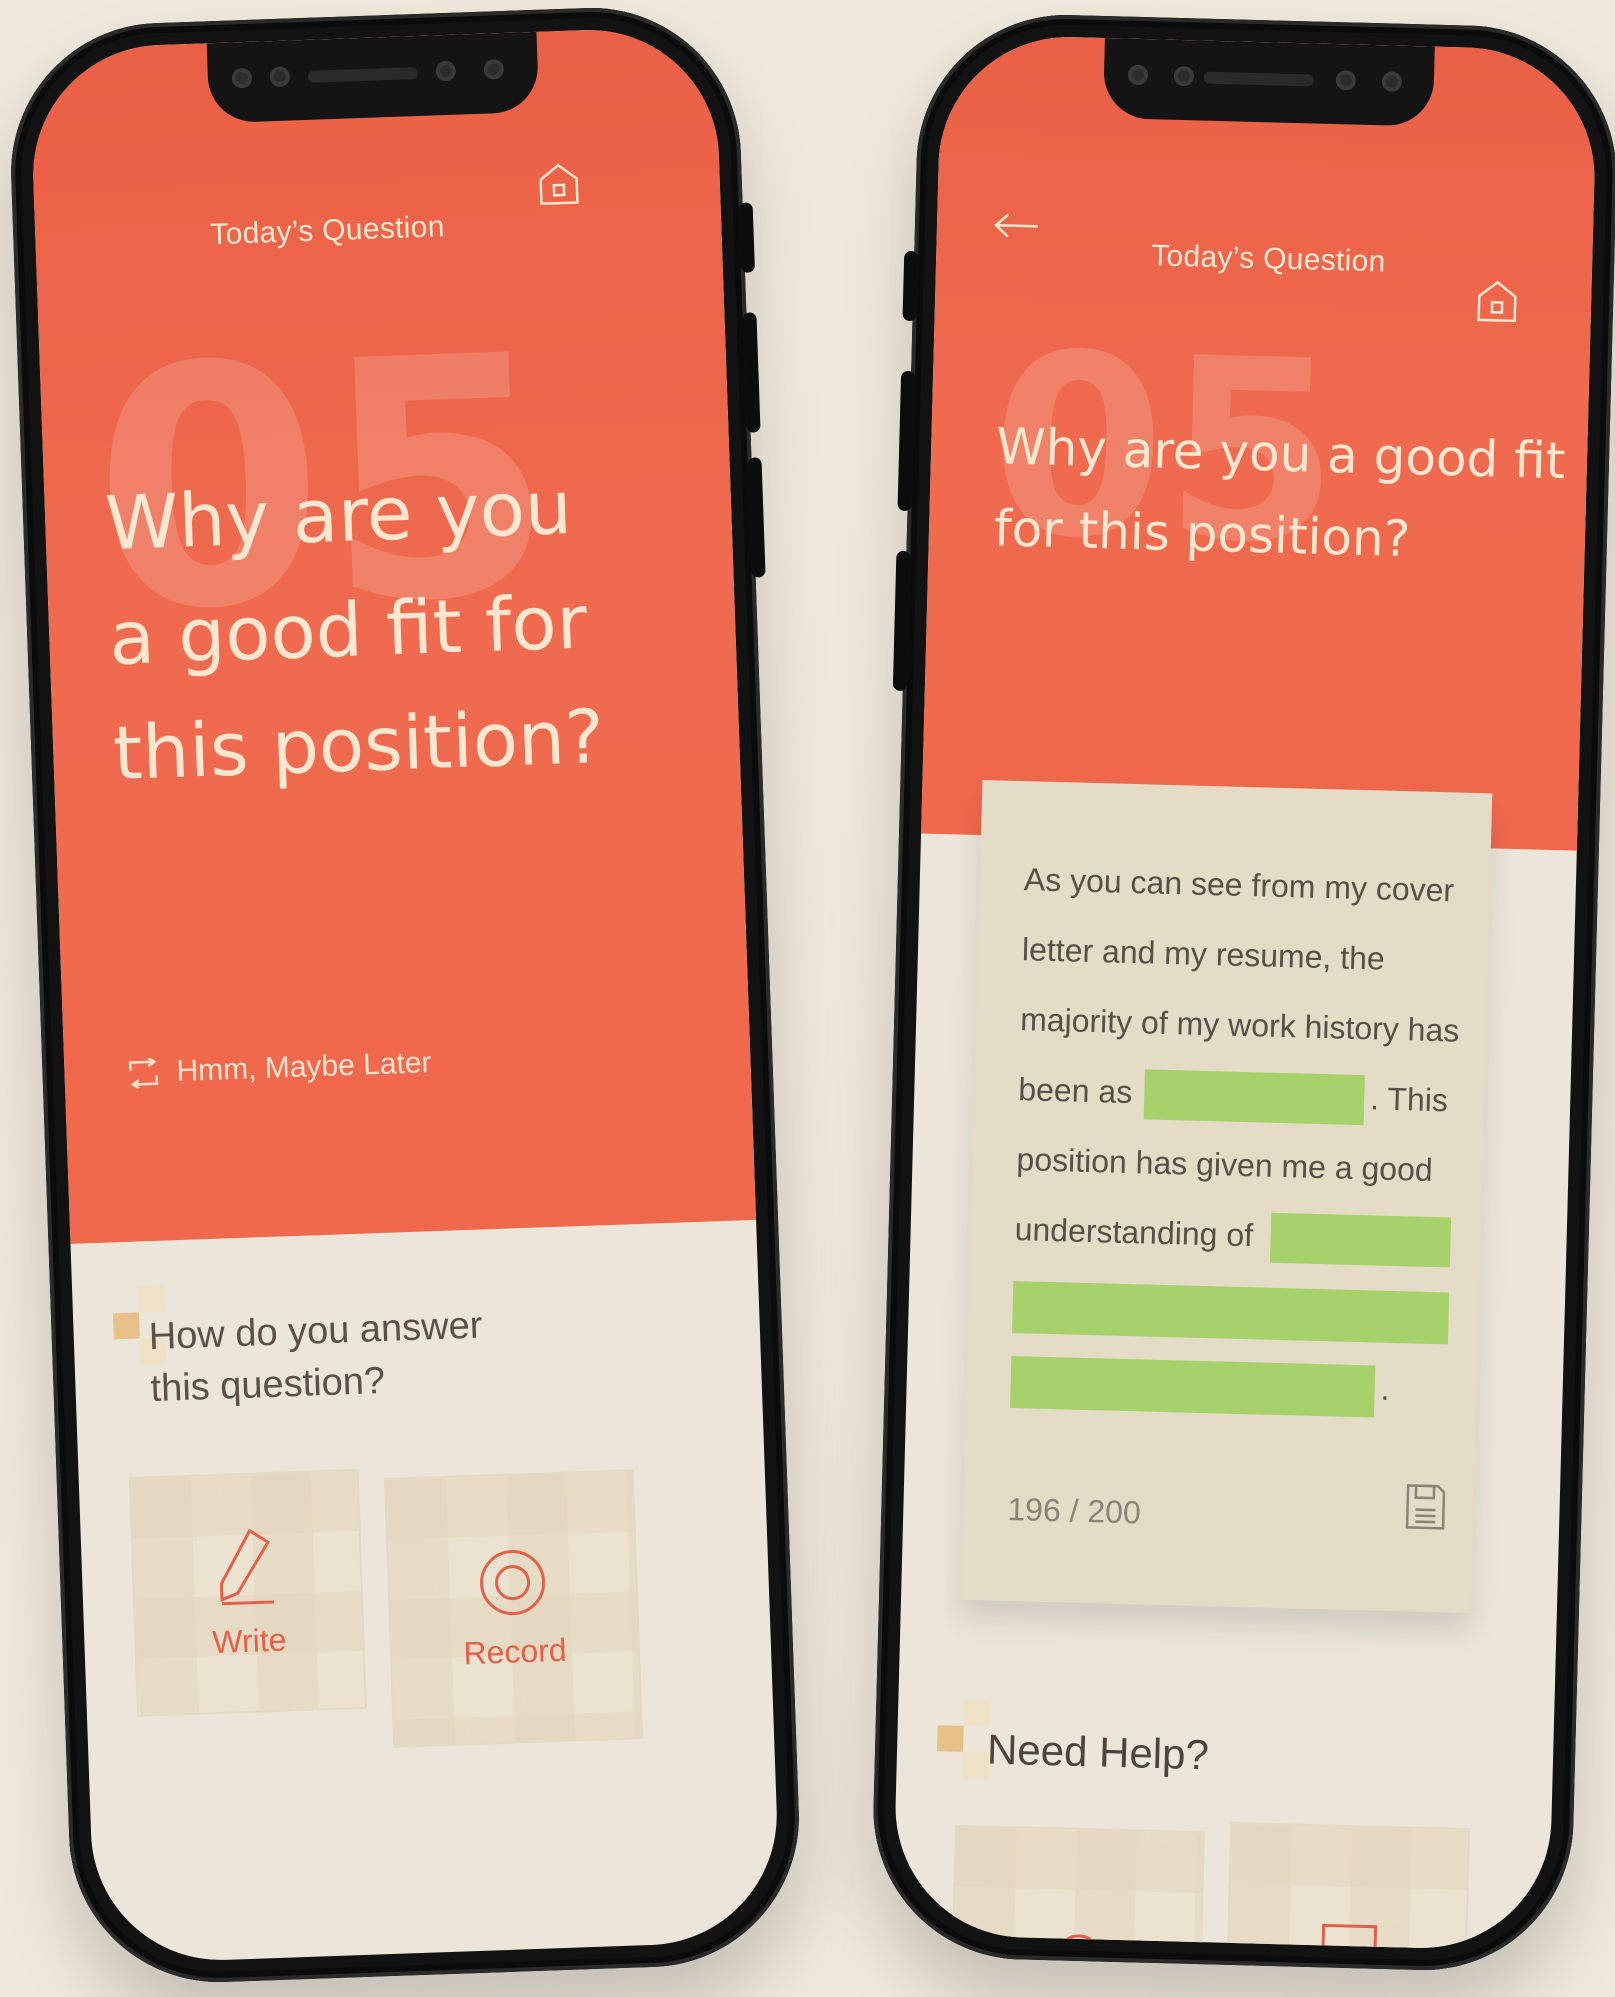 This screenshot has width=1615, height=1997. Describe the element at coordinates (1349, 1937) in the screenshot. I see `screen-icon` at that location.